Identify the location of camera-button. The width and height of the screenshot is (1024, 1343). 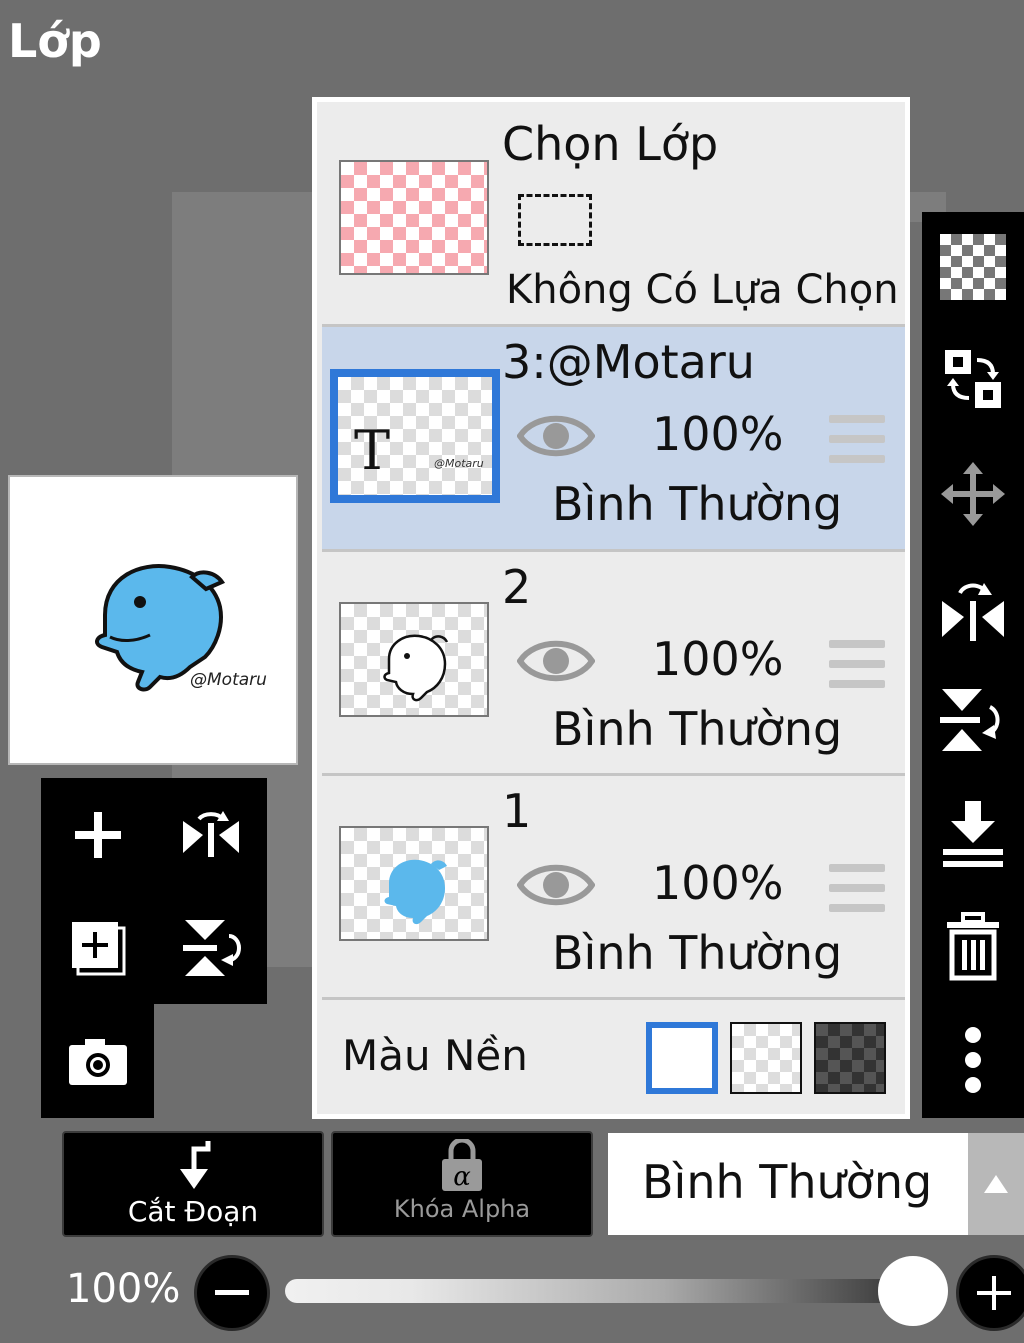
(97, 1060).